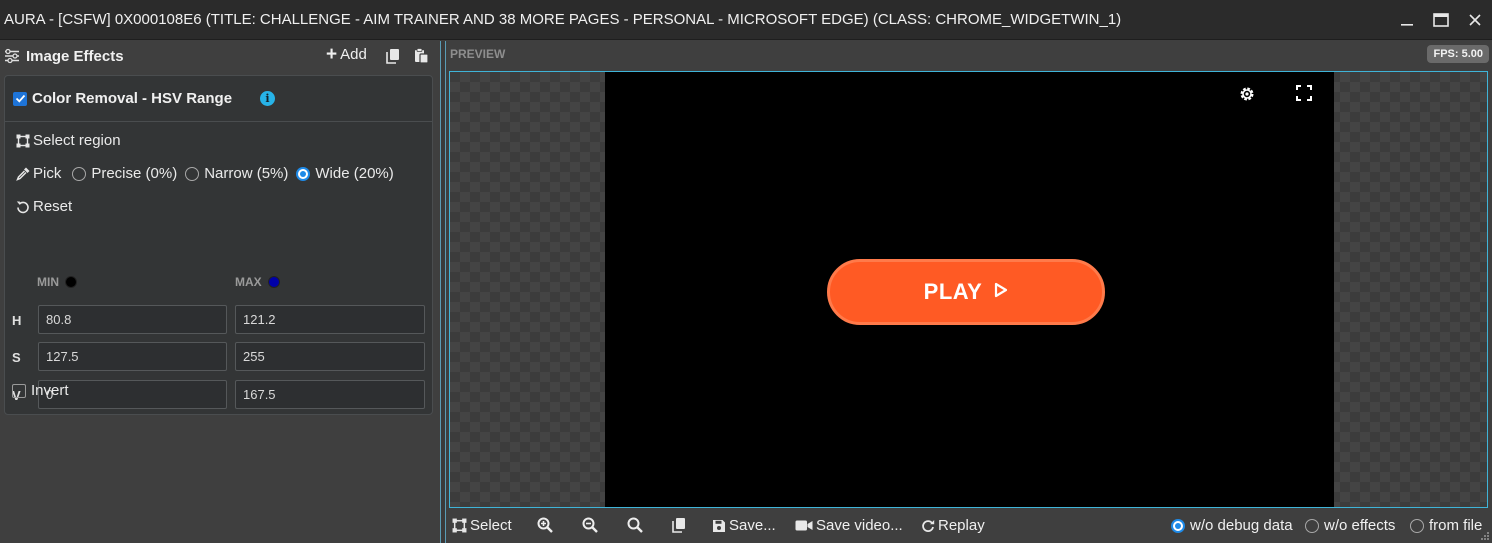  Describe the element at coordinates (23, 174) in the screenshot. I see `eyedropper-icon` at that location.